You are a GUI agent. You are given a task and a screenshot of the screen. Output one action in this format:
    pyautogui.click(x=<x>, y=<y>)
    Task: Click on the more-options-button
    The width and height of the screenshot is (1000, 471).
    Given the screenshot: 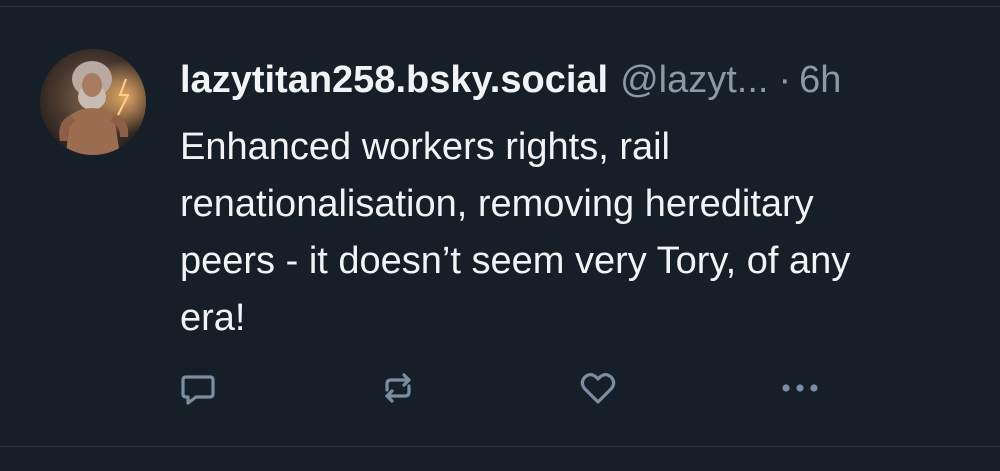 What is the action you would take?
    pyautogui.click(x=800, y=388)
    